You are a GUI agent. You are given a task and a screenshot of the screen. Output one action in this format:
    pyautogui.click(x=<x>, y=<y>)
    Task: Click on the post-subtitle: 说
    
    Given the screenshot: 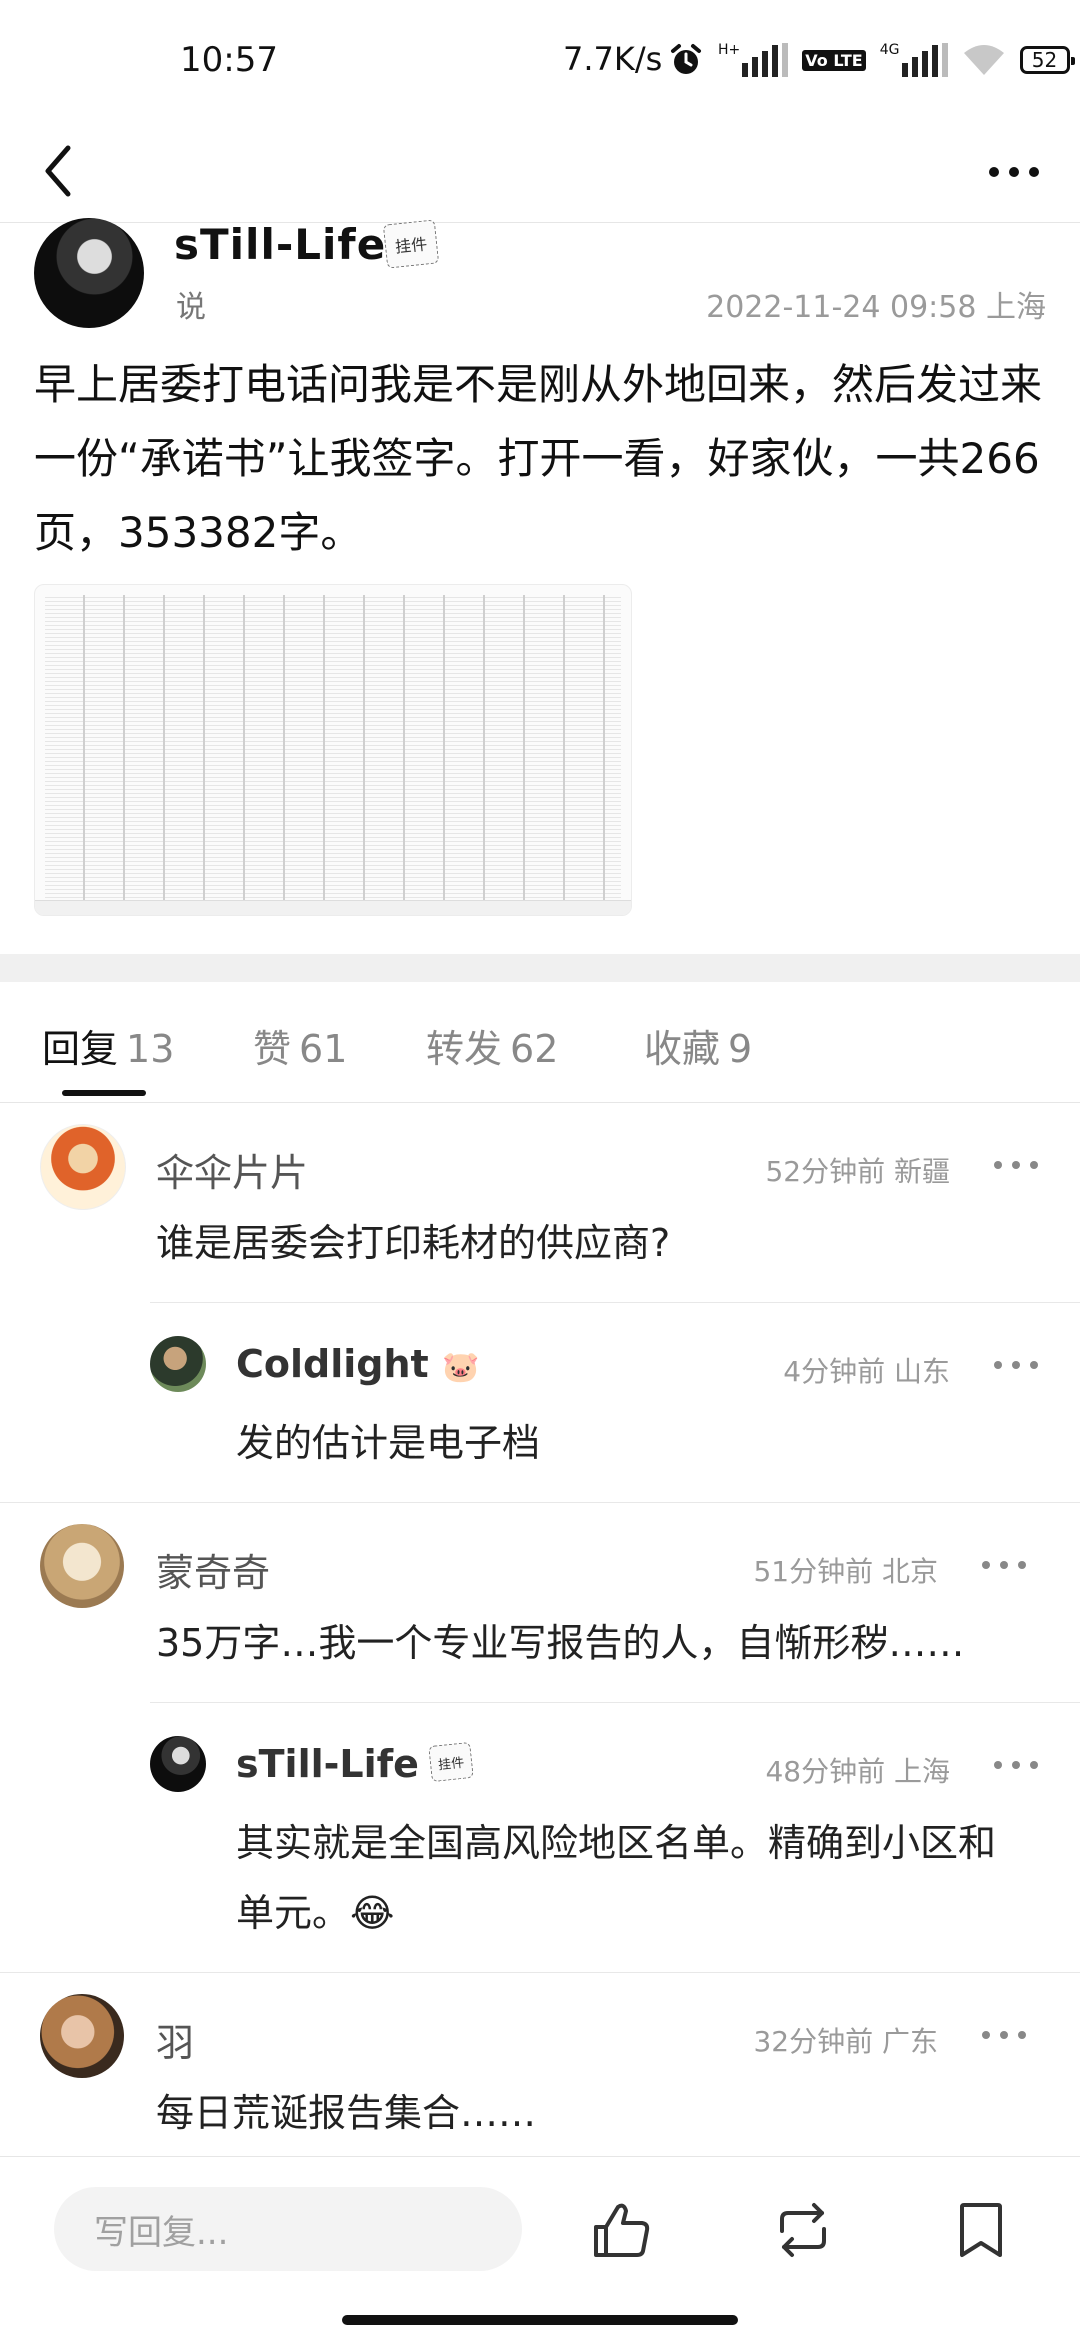 What is the action you would take?
    pyautogui.click(x=191, y=307)
    